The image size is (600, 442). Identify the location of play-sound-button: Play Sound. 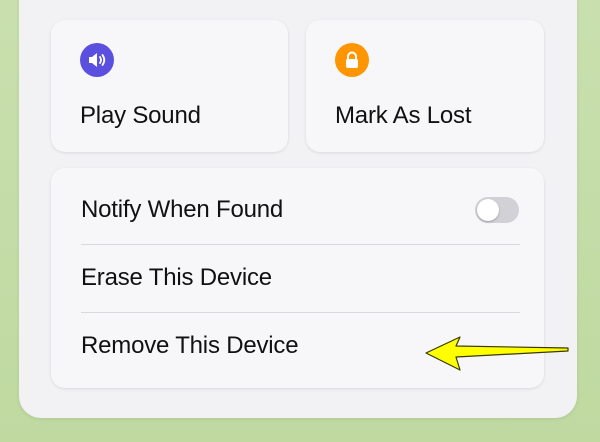
(169, 86).